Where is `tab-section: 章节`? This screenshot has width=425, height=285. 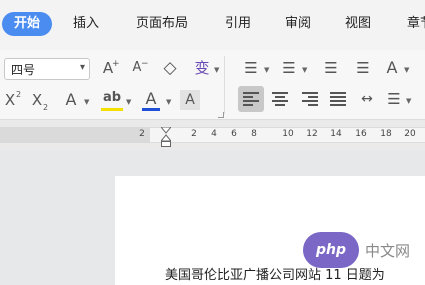
tab-section: 章节 is located at coordinates (412, 24).